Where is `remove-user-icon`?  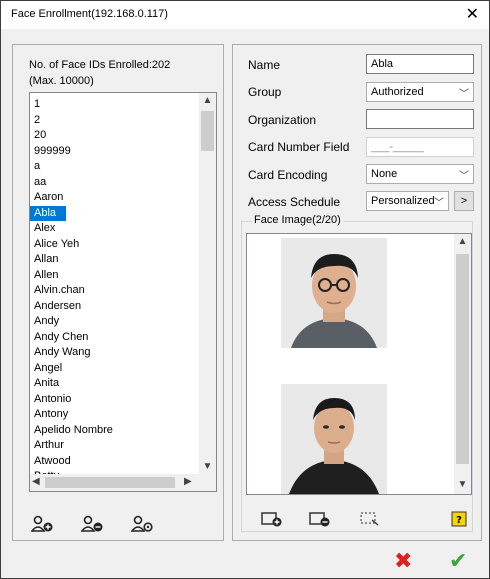 remove-user-icon is located at coordinates (92, 524).